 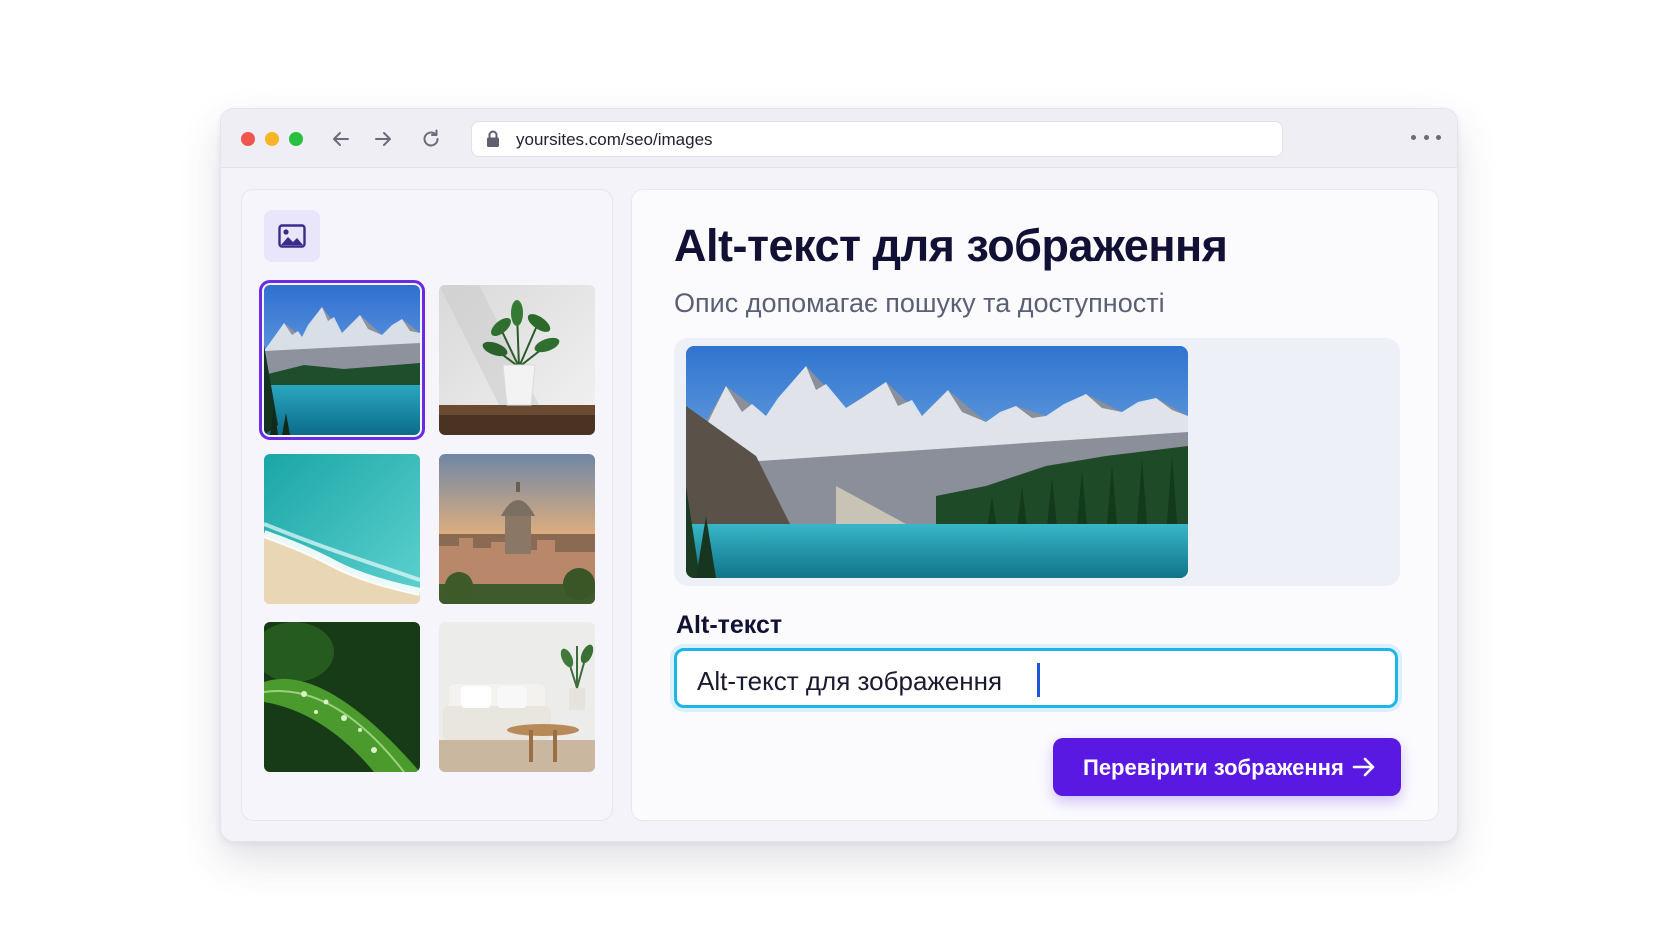 What do you see at coordinates (877, 139) in the screenshot?
I see `address-bar: yoursites.com/seo/images` at bounding box center [877, 139].